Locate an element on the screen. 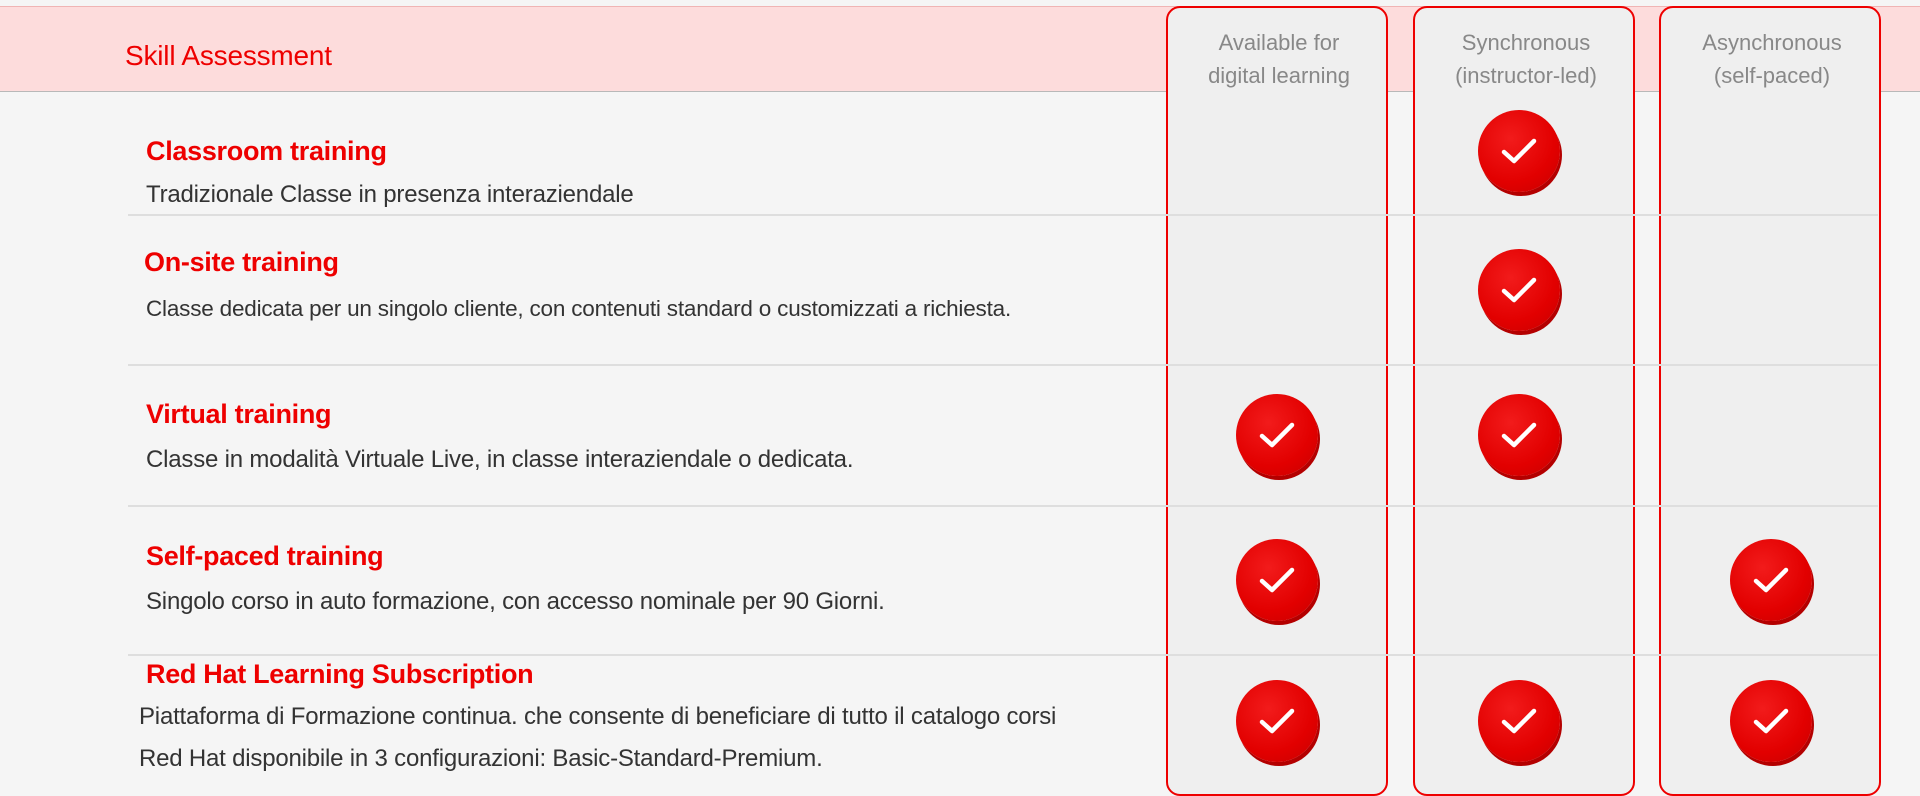 The image size is (1920, 796). row-title-virtual: Virtual training is located at coordinates (239, 414).